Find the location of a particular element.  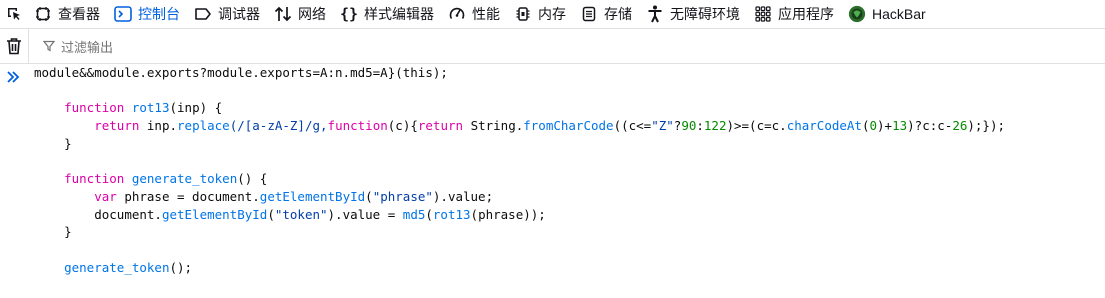

tab-application: 应用程序 is located at coordinates (795, 14).